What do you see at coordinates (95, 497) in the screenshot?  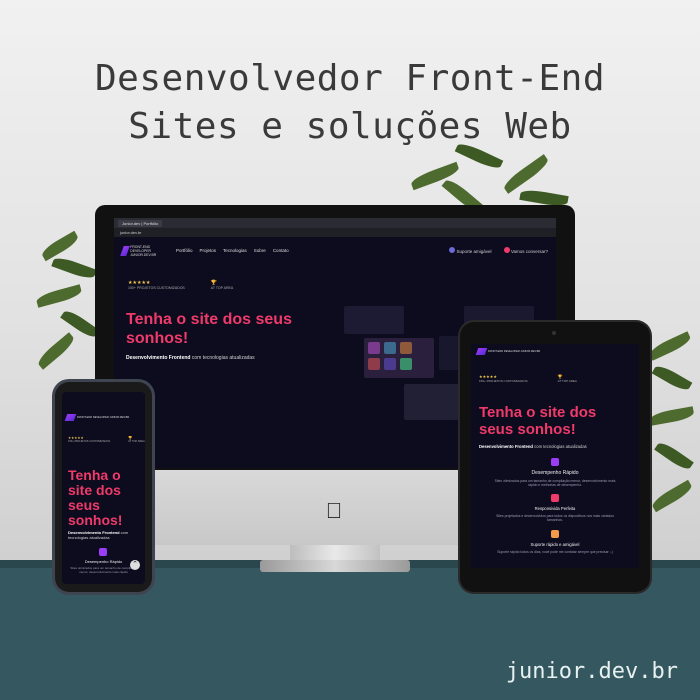 I see `phone-hero-title: Tenha o site dos seus sonhos!` at bounding box center [95, 497].